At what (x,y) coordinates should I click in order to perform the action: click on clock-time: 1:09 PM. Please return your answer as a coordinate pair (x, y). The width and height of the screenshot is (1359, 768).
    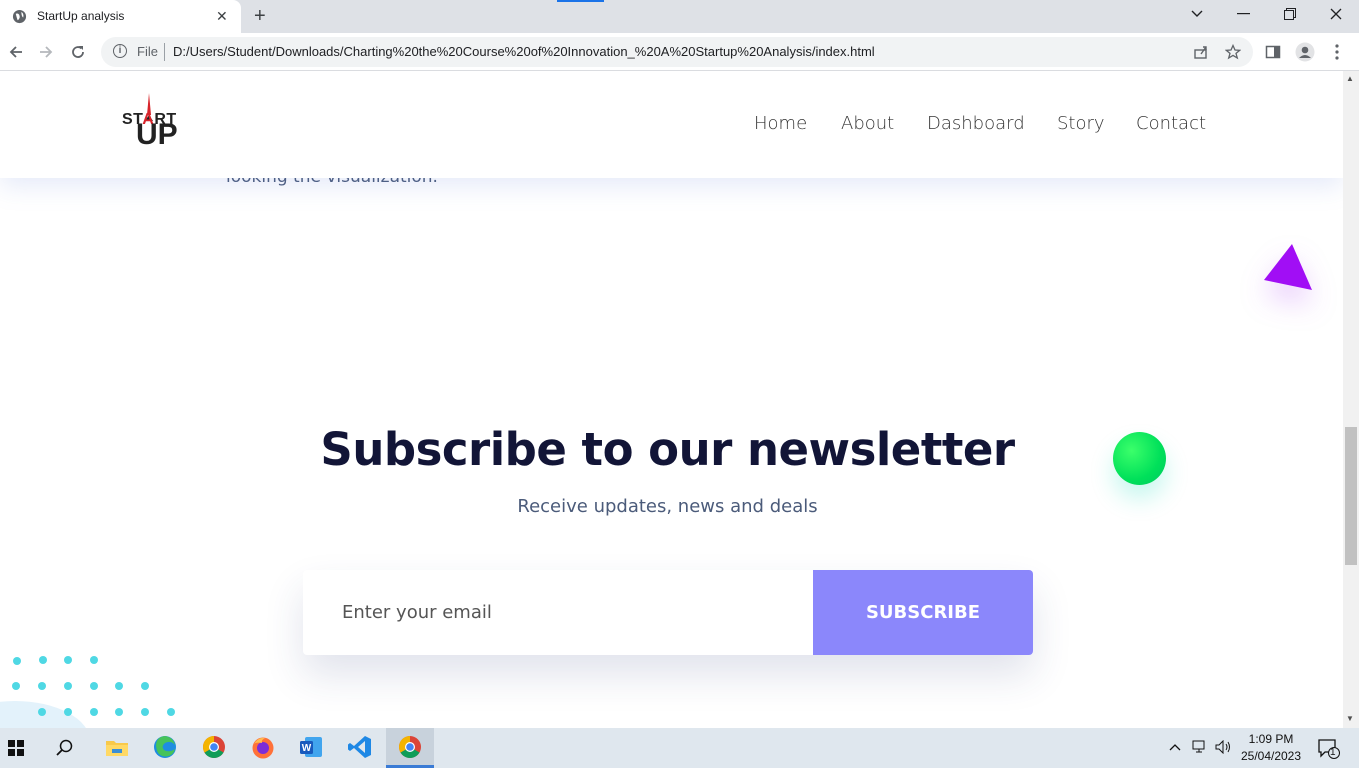
    Looking at the image, I should click on (1271, 739).